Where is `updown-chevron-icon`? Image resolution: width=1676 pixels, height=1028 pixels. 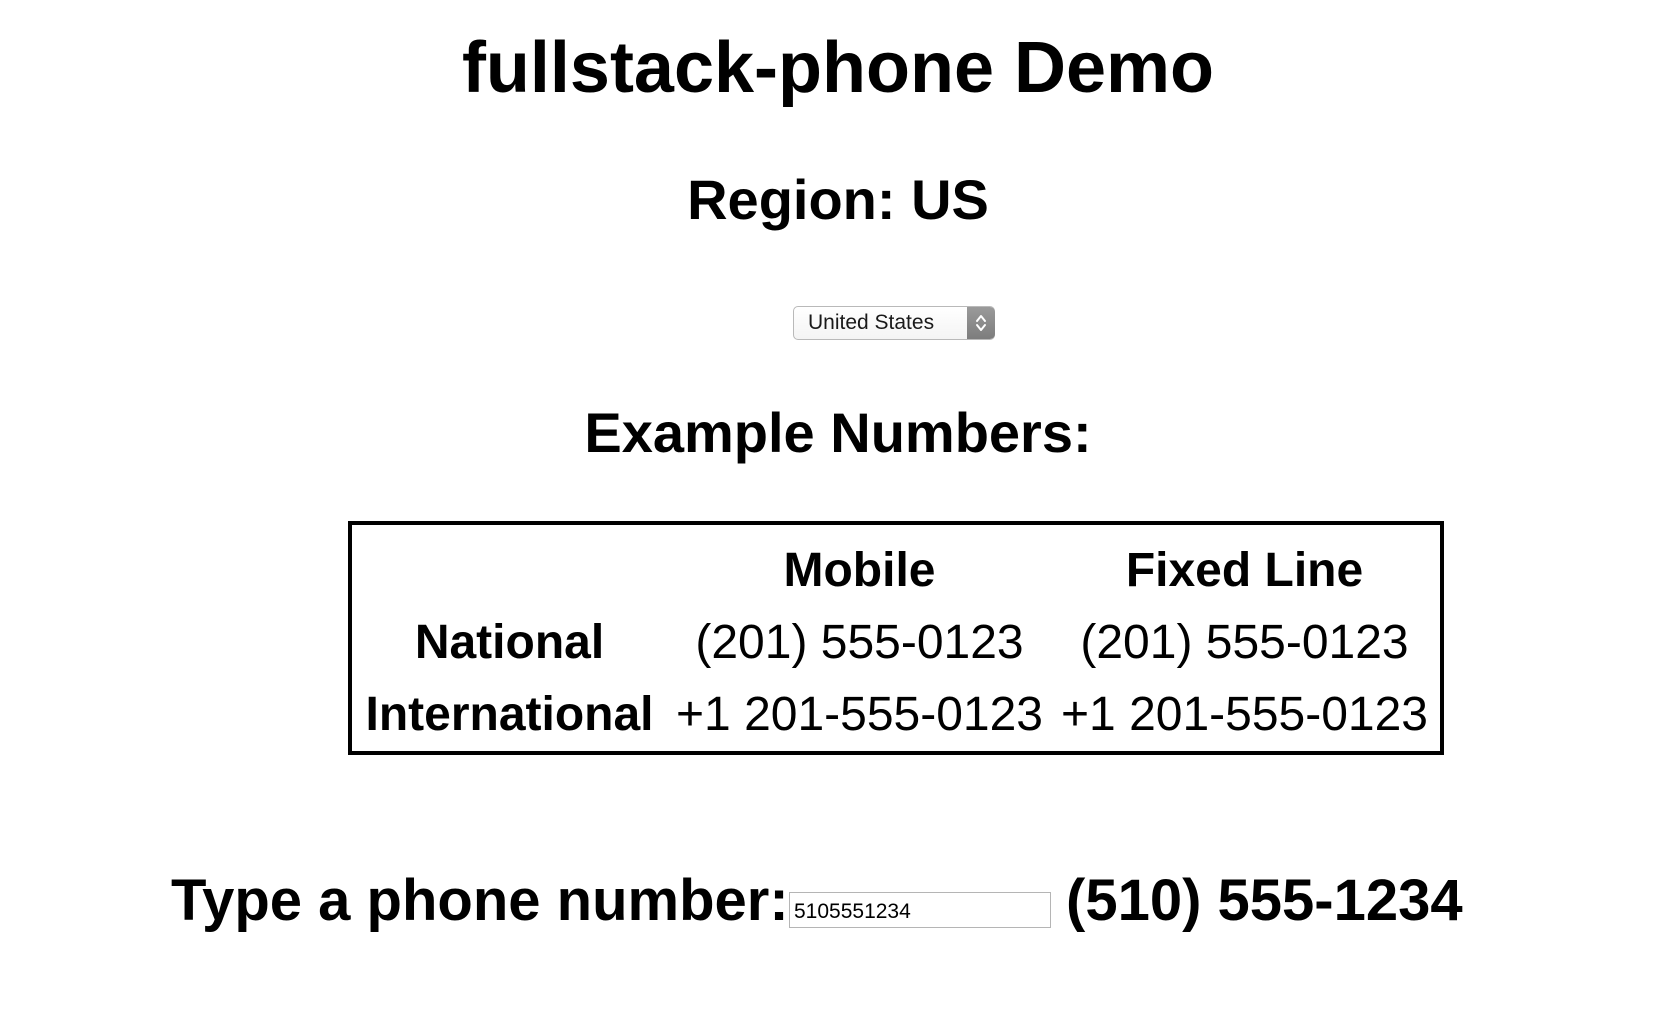
updown-chevron-icon is located at coordinates (981, 323).